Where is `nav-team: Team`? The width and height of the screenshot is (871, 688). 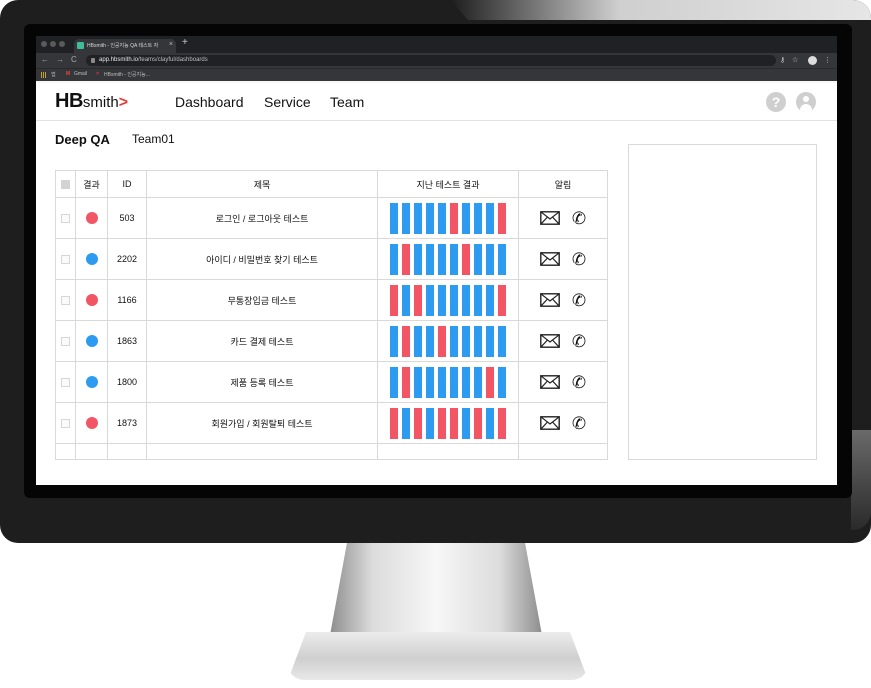 nav-team: Team is located at coordinates (347, 102).